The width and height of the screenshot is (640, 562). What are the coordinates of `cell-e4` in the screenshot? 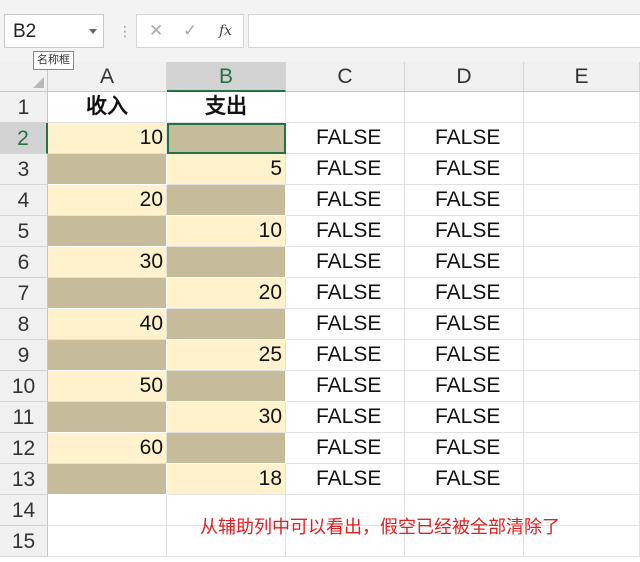 It's located at (582, 200).